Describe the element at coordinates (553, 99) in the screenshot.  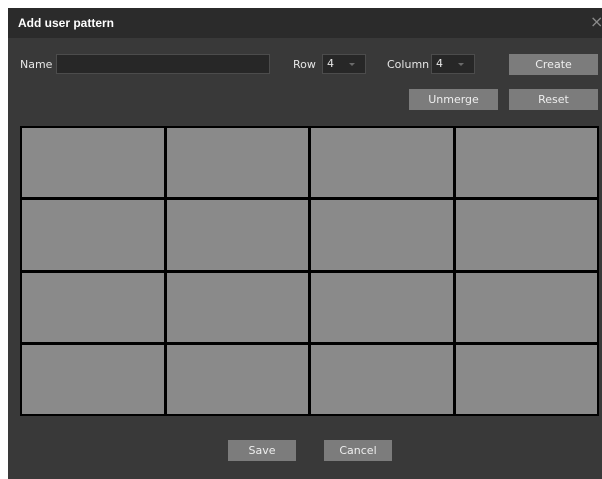
I see `reset-button: Reset` at that location.